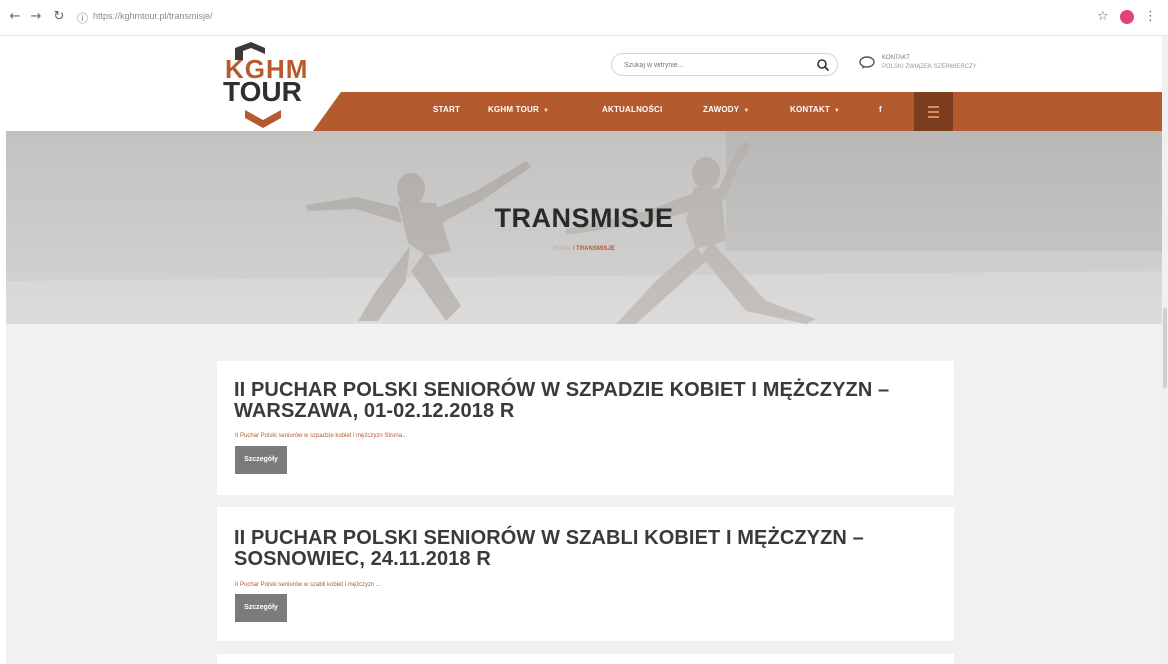  What do you see at coordinates (823, 65) in the screenshot?
I see `search-icon` at bounding box center [823, 65].